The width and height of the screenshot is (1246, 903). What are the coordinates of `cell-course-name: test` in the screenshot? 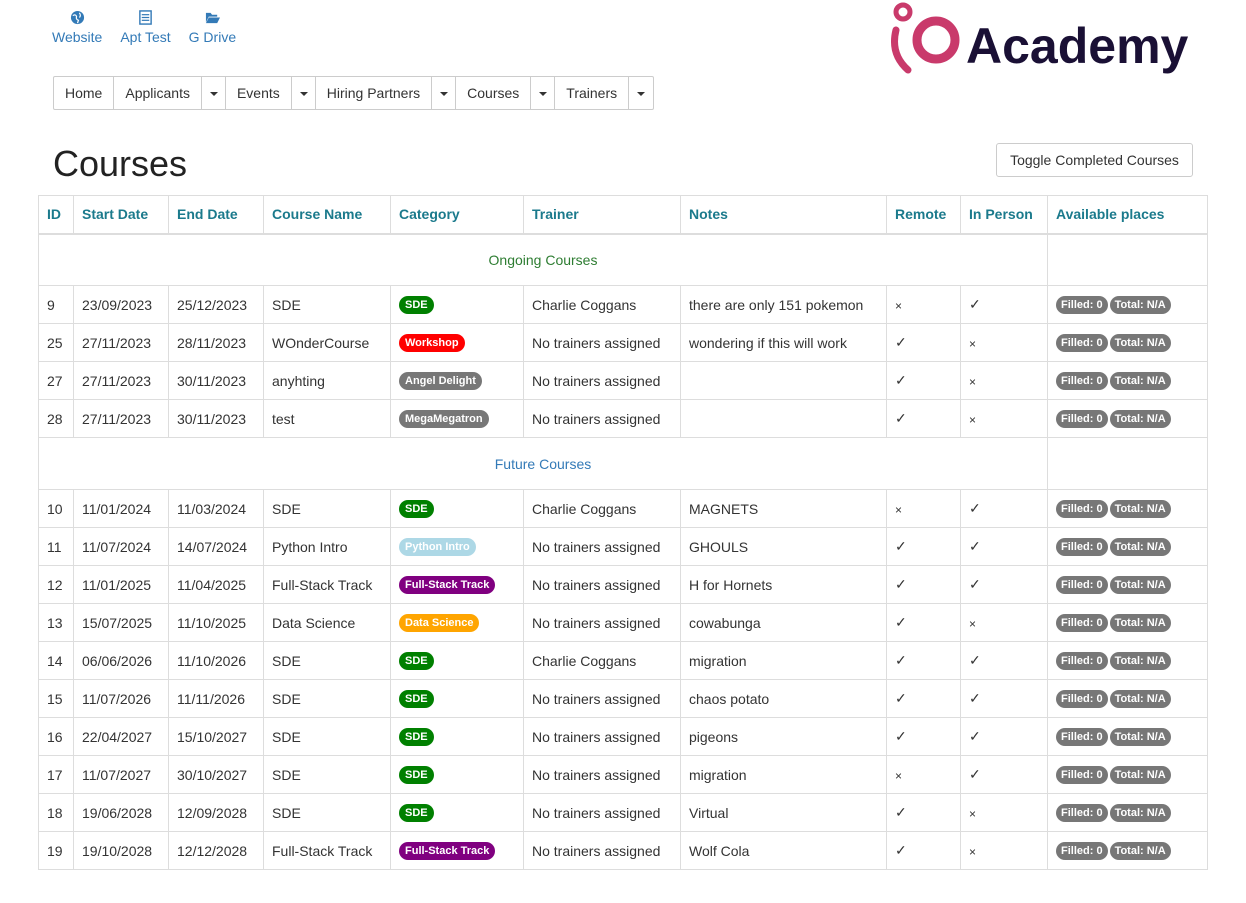 It's located at (327, 418).